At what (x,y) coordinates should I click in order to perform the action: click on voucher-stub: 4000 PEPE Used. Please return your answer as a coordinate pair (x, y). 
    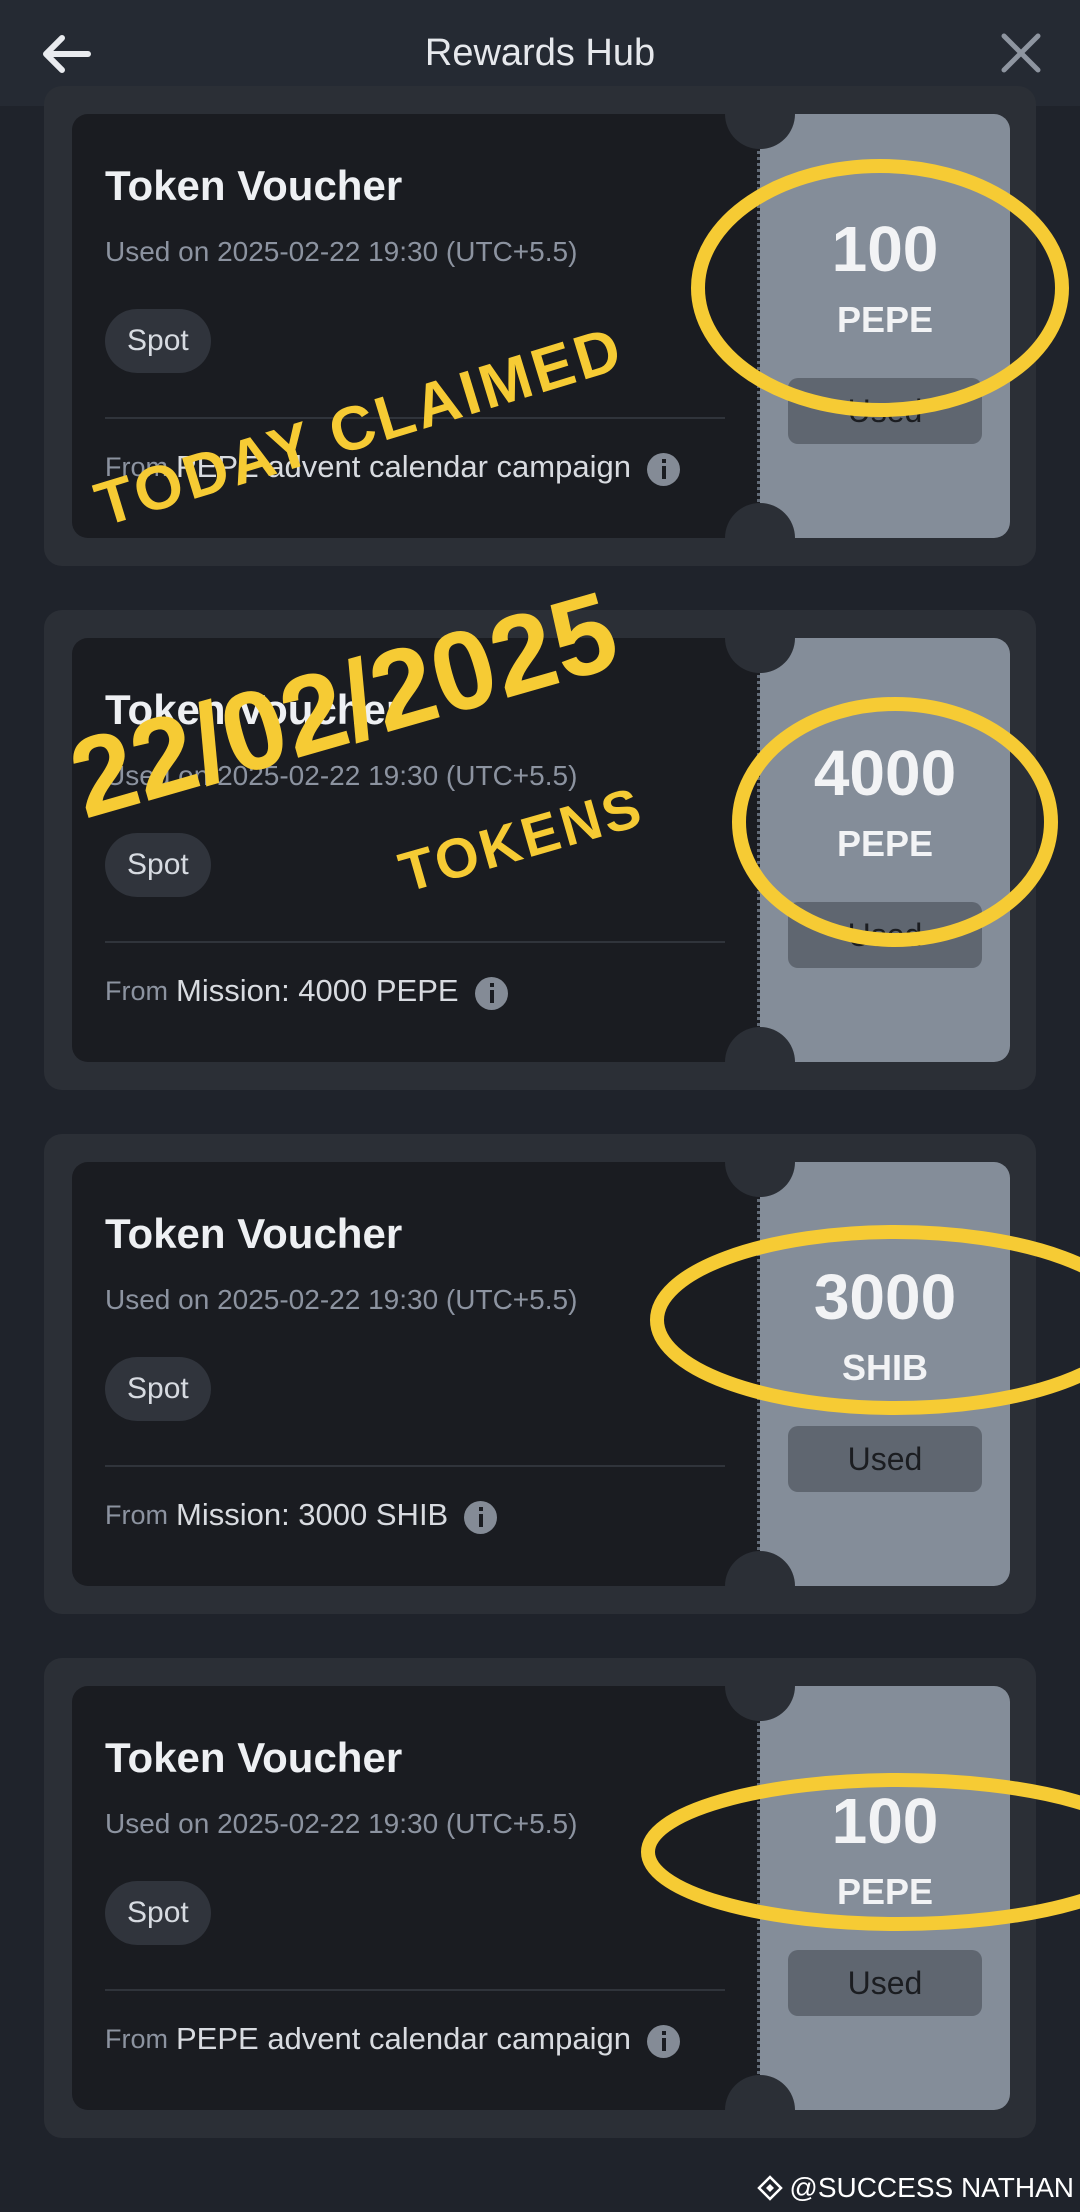
    Looking at the image, I should click on (885, 850).